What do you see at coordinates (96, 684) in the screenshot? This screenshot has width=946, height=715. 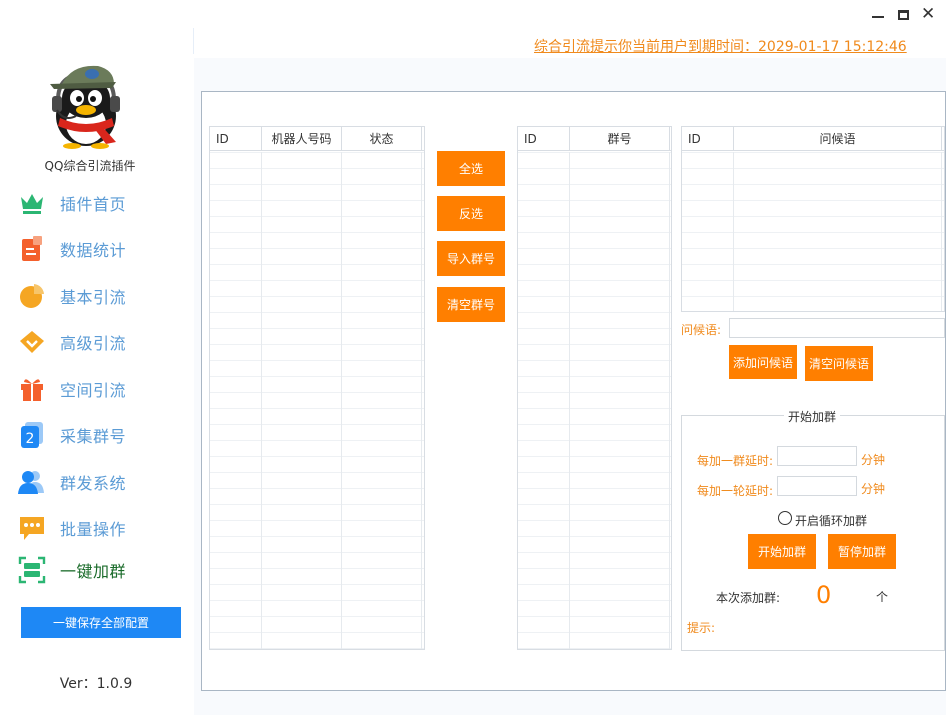 I see `version-label: Ver：1.0.9` at bounding box center [96, 684].